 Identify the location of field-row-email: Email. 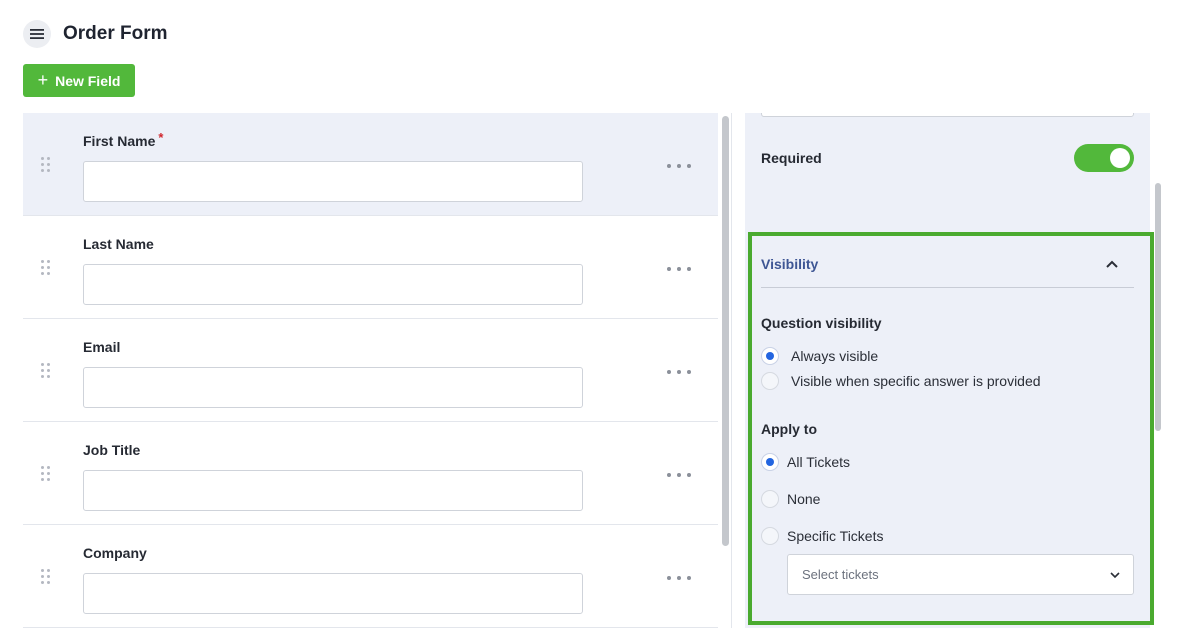
(370, 370).